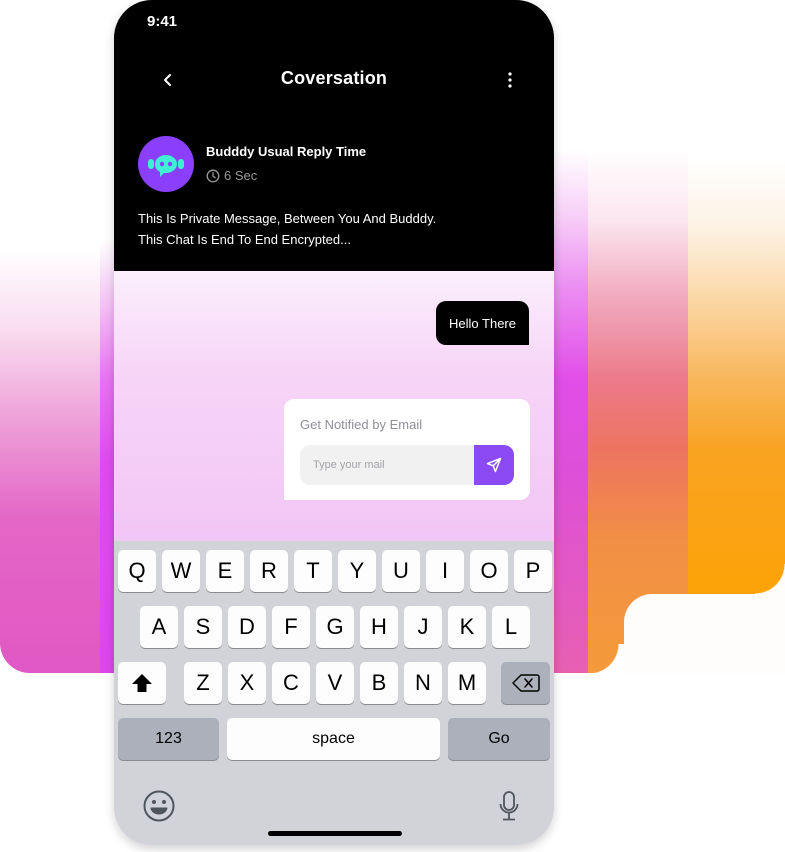 Image resolution: width=785 pixels, height=852 pixels. What do you see at coordinates (387, 465) in the screenshot?
I see `email-input` at bounding box center [387, 465].